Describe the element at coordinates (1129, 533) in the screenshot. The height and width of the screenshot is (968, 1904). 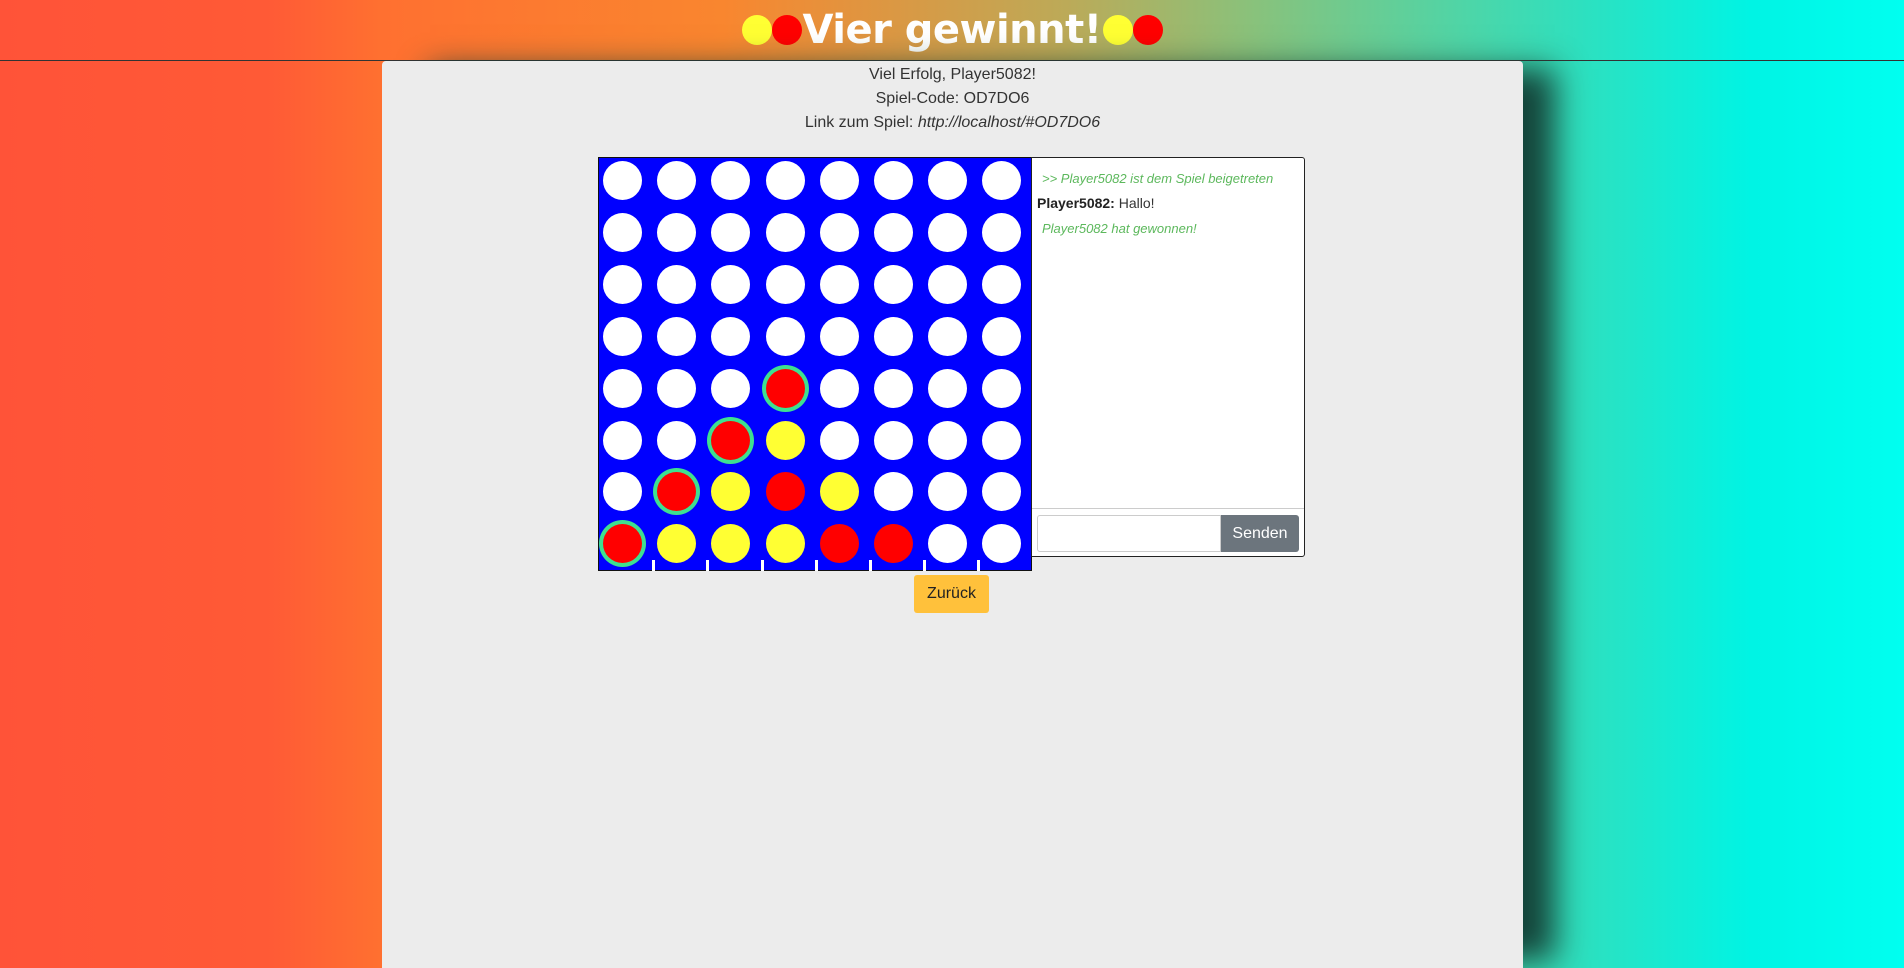
I see `chat-input` at that location.